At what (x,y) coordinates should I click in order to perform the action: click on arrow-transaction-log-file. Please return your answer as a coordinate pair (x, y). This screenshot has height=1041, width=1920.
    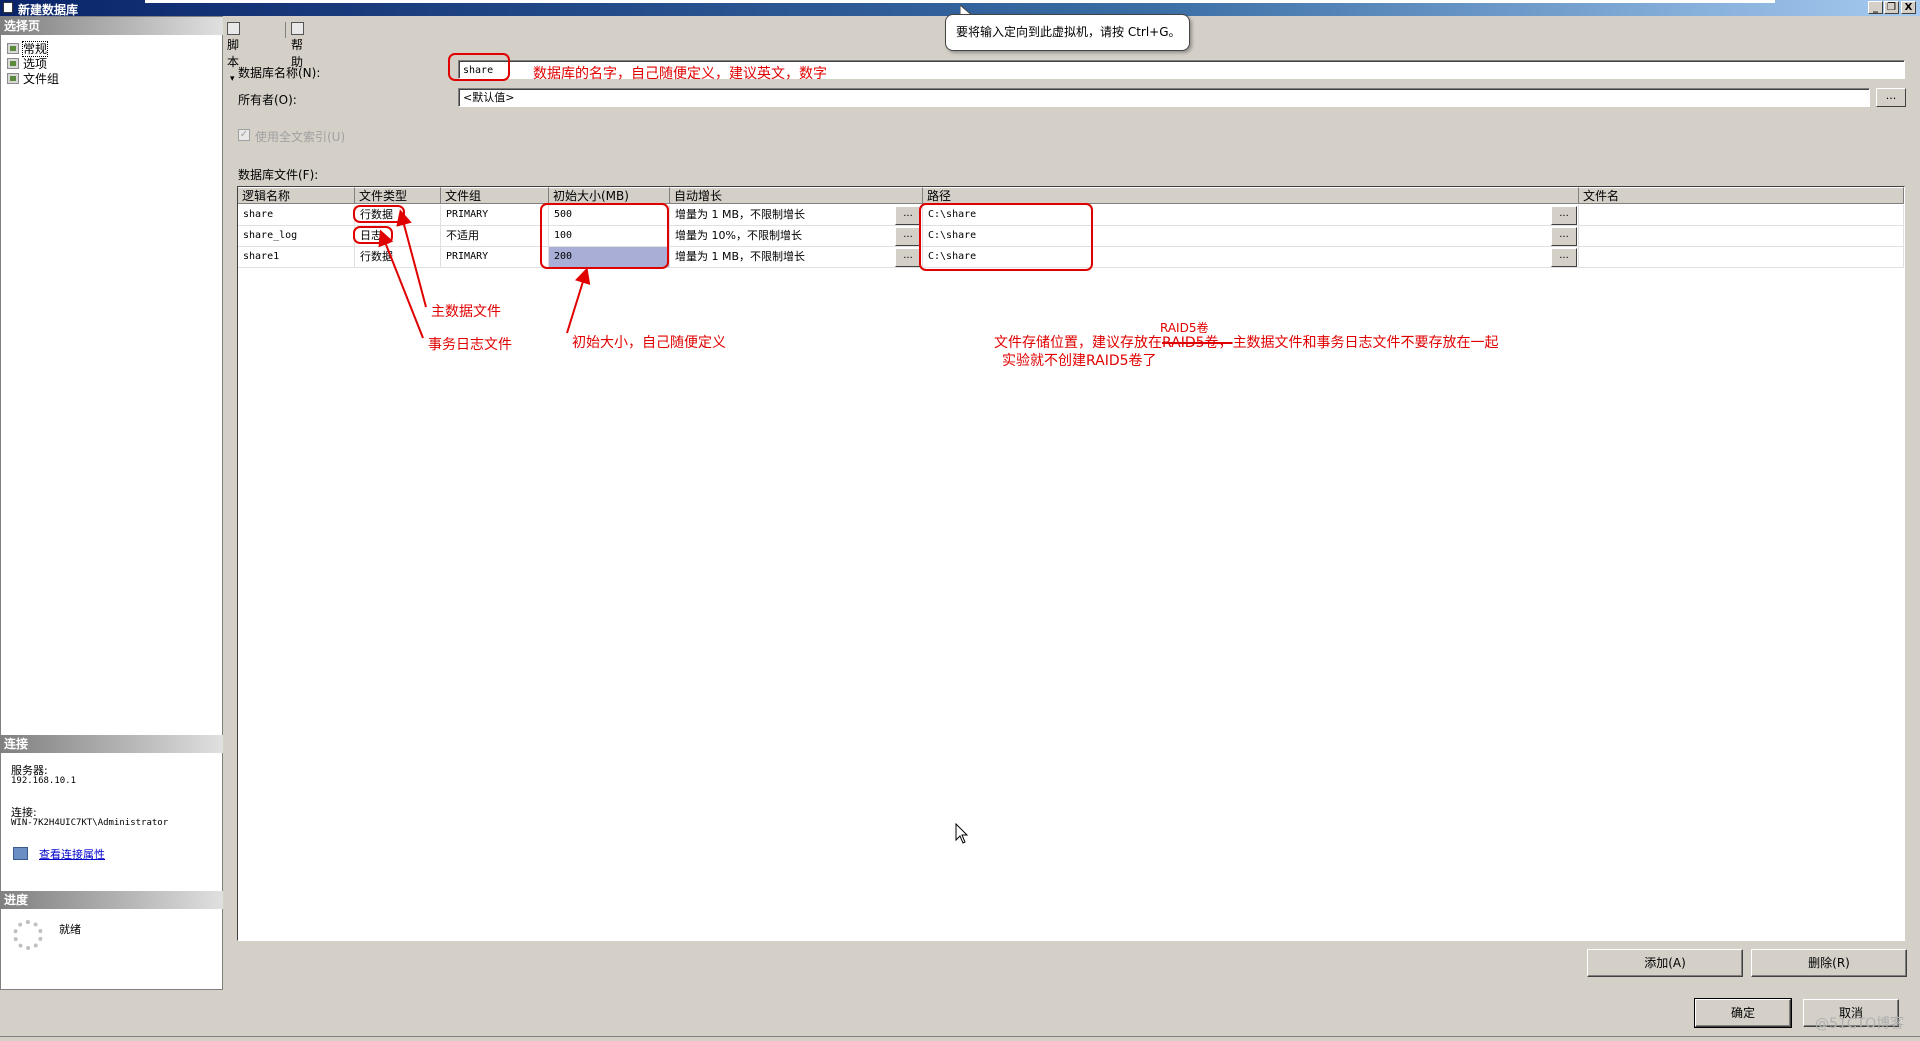
    Looking at the image, I should click on (401, 284).